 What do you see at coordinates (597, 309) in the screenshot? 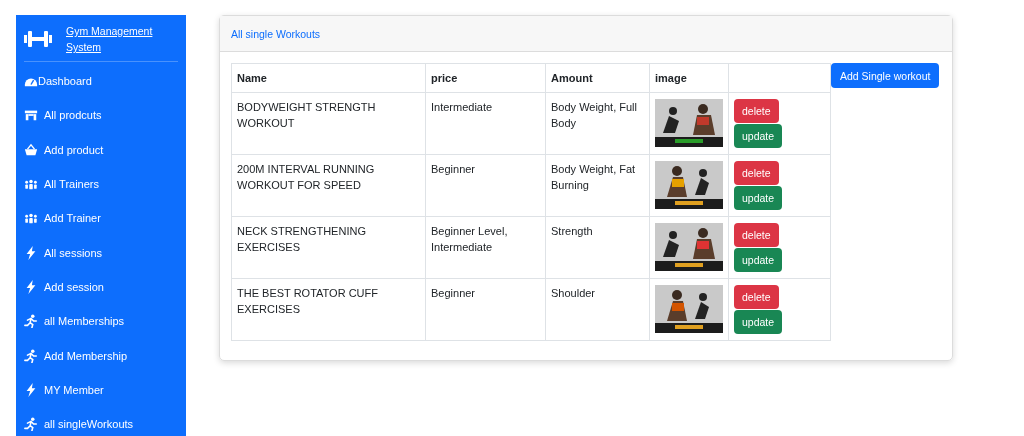
I see `table-cell: Shoulder` at bounding box center [597, 309].